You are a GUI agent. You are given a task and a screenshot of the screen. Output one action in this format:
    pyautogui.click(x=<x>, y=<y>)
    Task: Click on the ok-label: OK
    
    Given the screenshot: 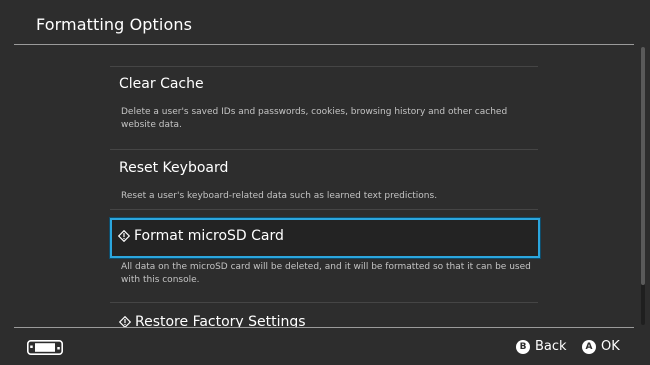 What is the action you would take?
    pyautogui.click(x=610, y=346)
    